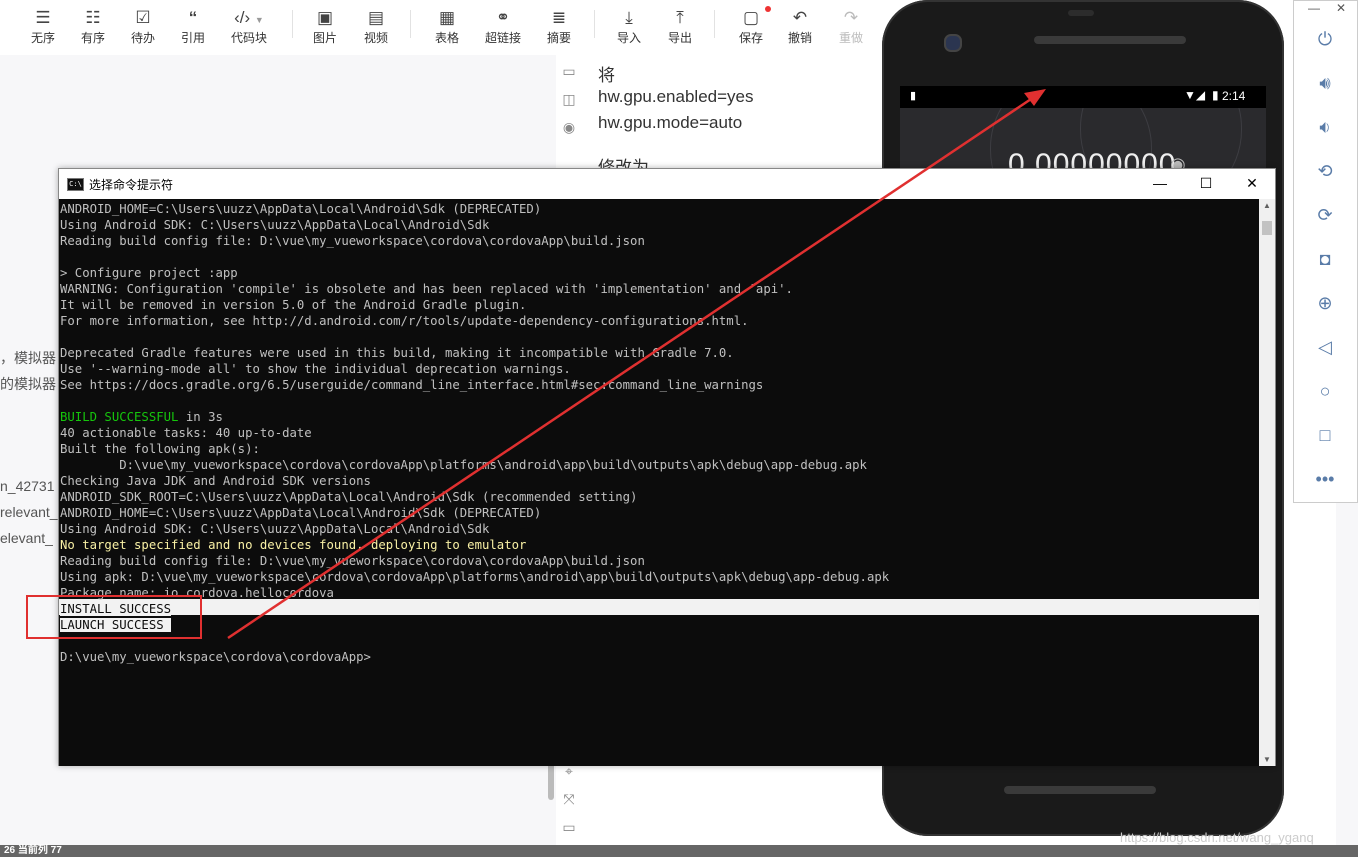 Image resolution: width=1358 pixels, height=857 pixels. I want to click on rotate-left-icon: ⟲, so click(1325, 171).